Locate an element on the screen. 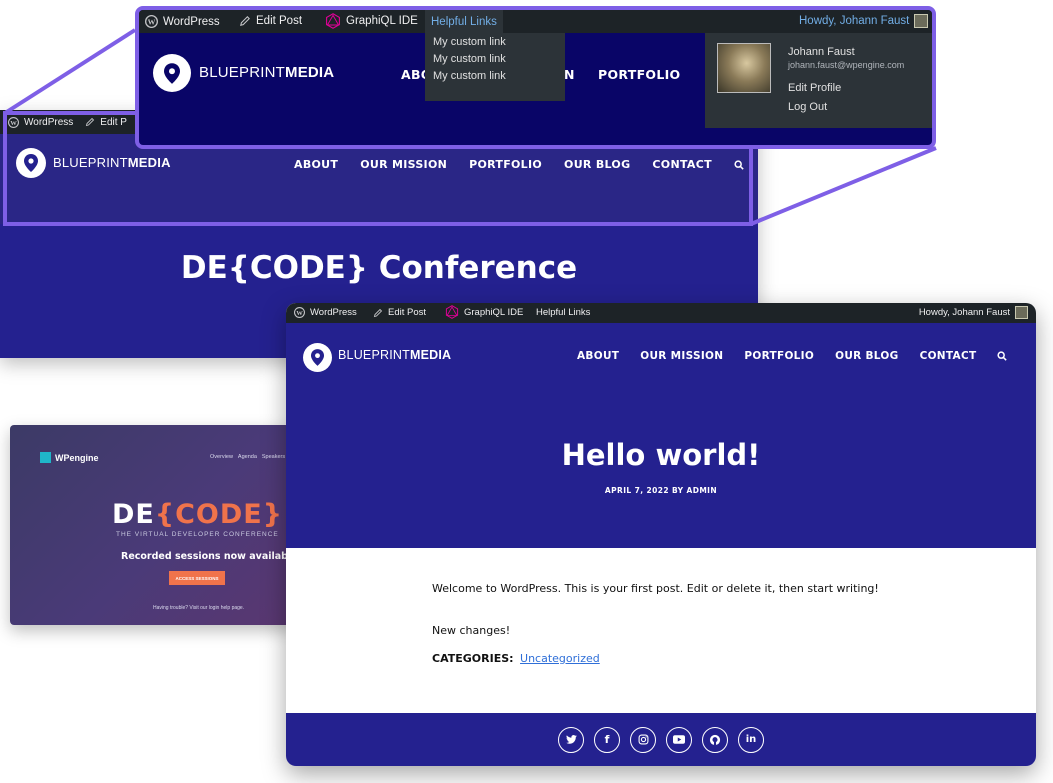 This screenshot has height=783, width=1053. edit-profile-link: Edit Profile is located at coordinates (814, 88).